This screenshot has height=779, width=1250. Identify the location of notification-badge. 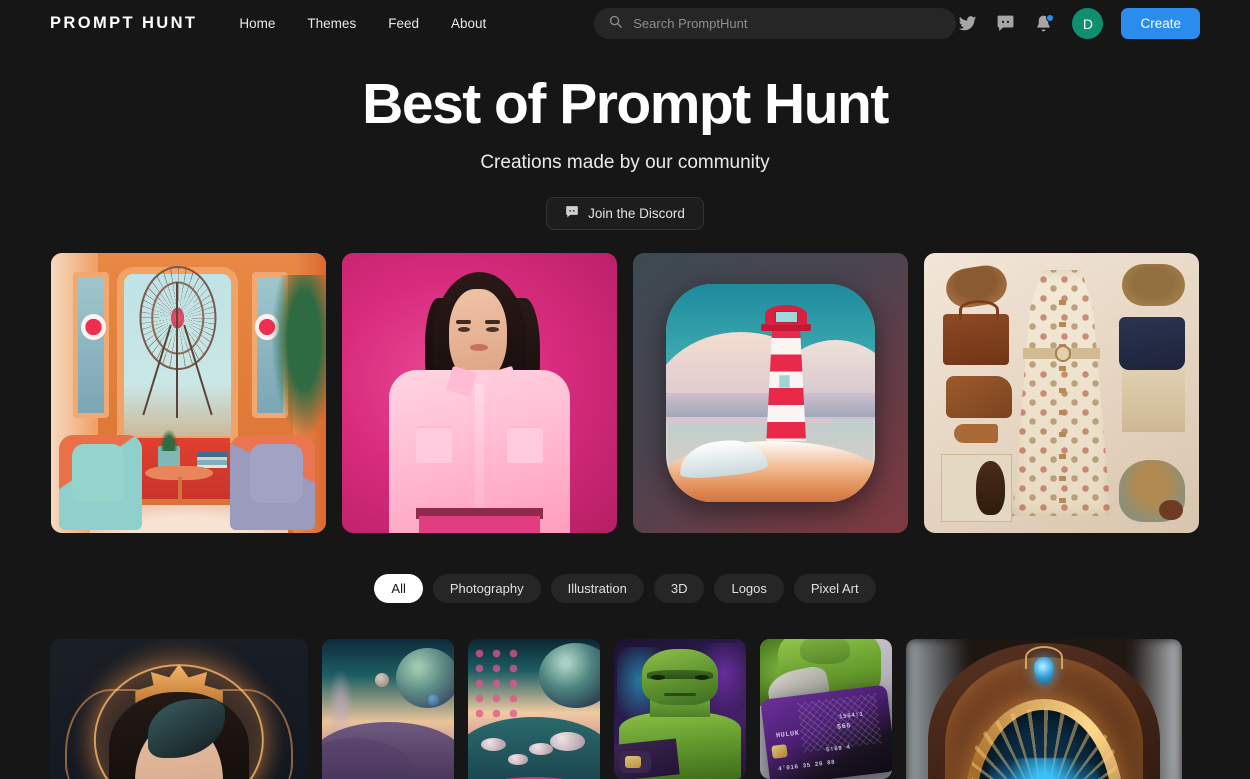
(1050, 17).